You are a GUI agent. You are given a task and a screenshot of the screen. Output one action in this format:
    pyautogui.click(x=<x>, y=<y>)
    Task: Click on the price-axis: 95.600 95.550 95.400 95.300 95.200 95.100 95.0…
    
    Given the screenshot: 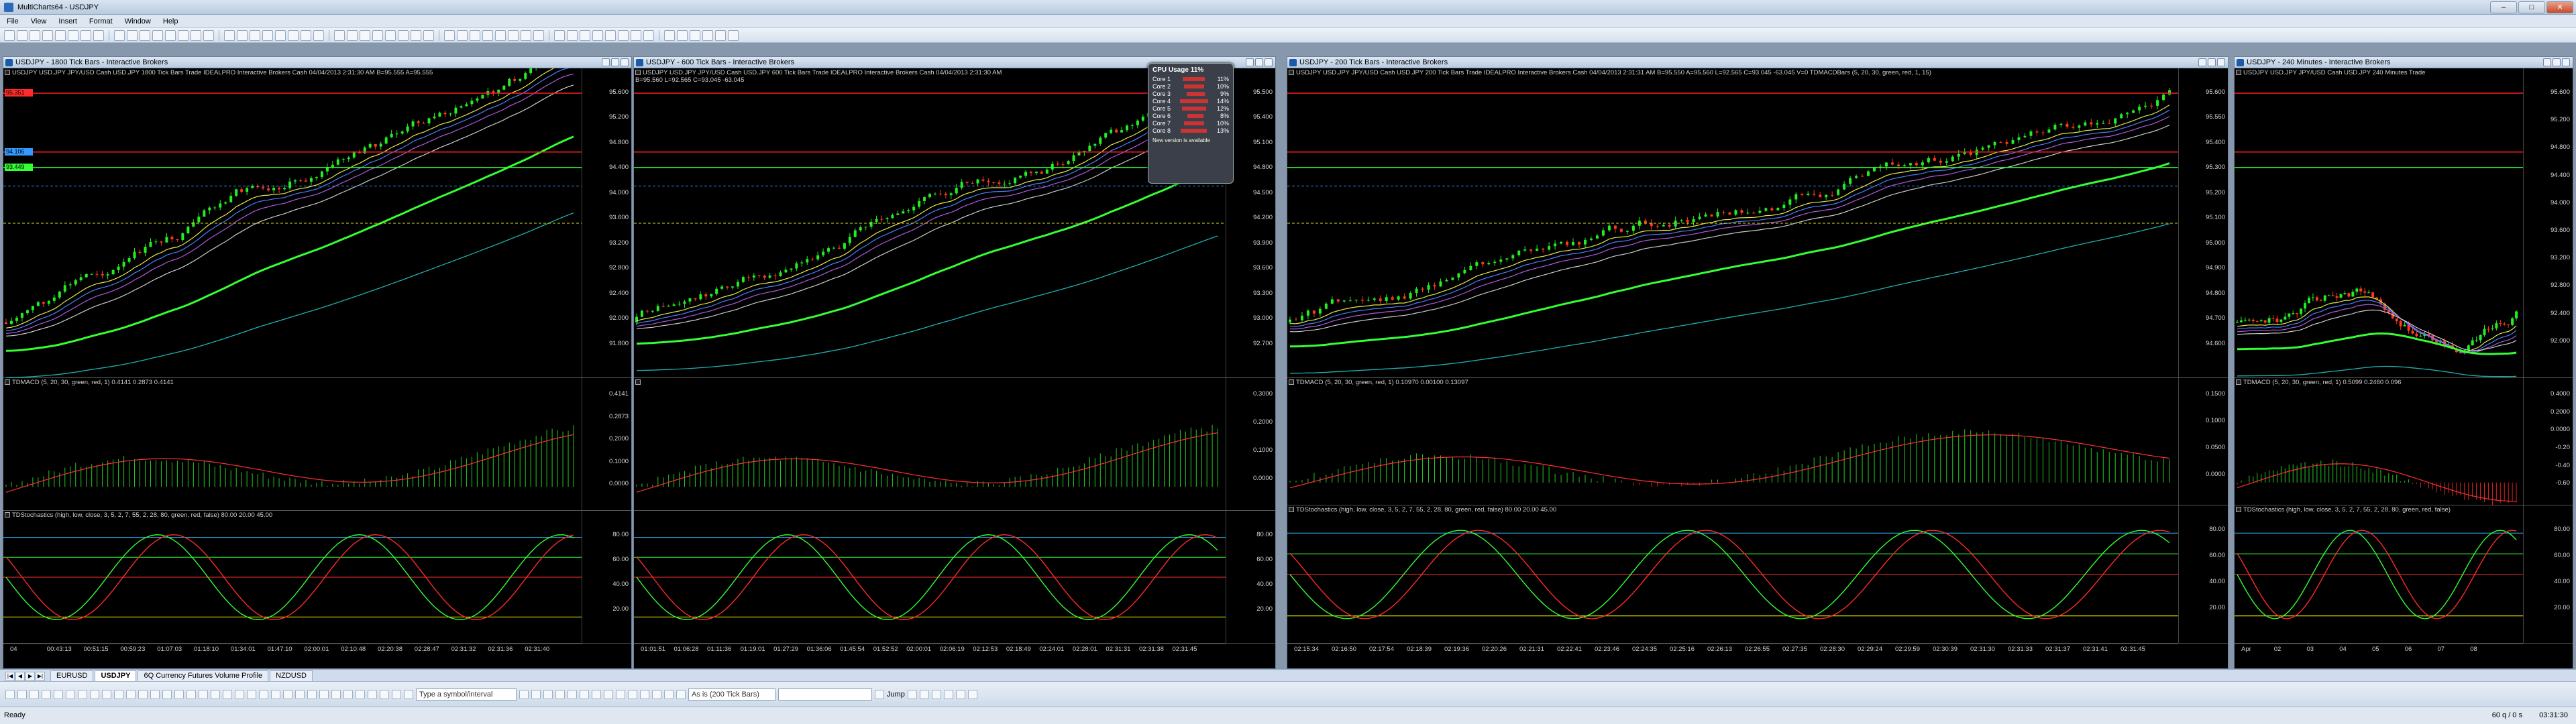 What is the action you would take?
    pyautogui.click(x=2203, y=222)
    